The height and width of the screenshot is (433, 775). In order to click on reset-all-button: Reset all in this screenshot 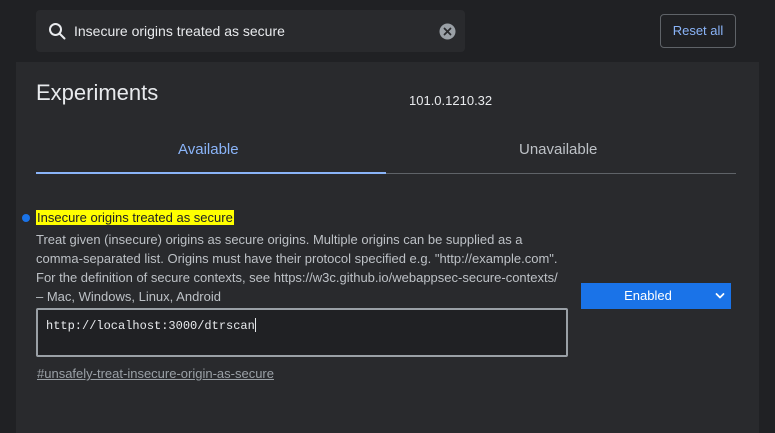, I will do `click(698, 31)`.